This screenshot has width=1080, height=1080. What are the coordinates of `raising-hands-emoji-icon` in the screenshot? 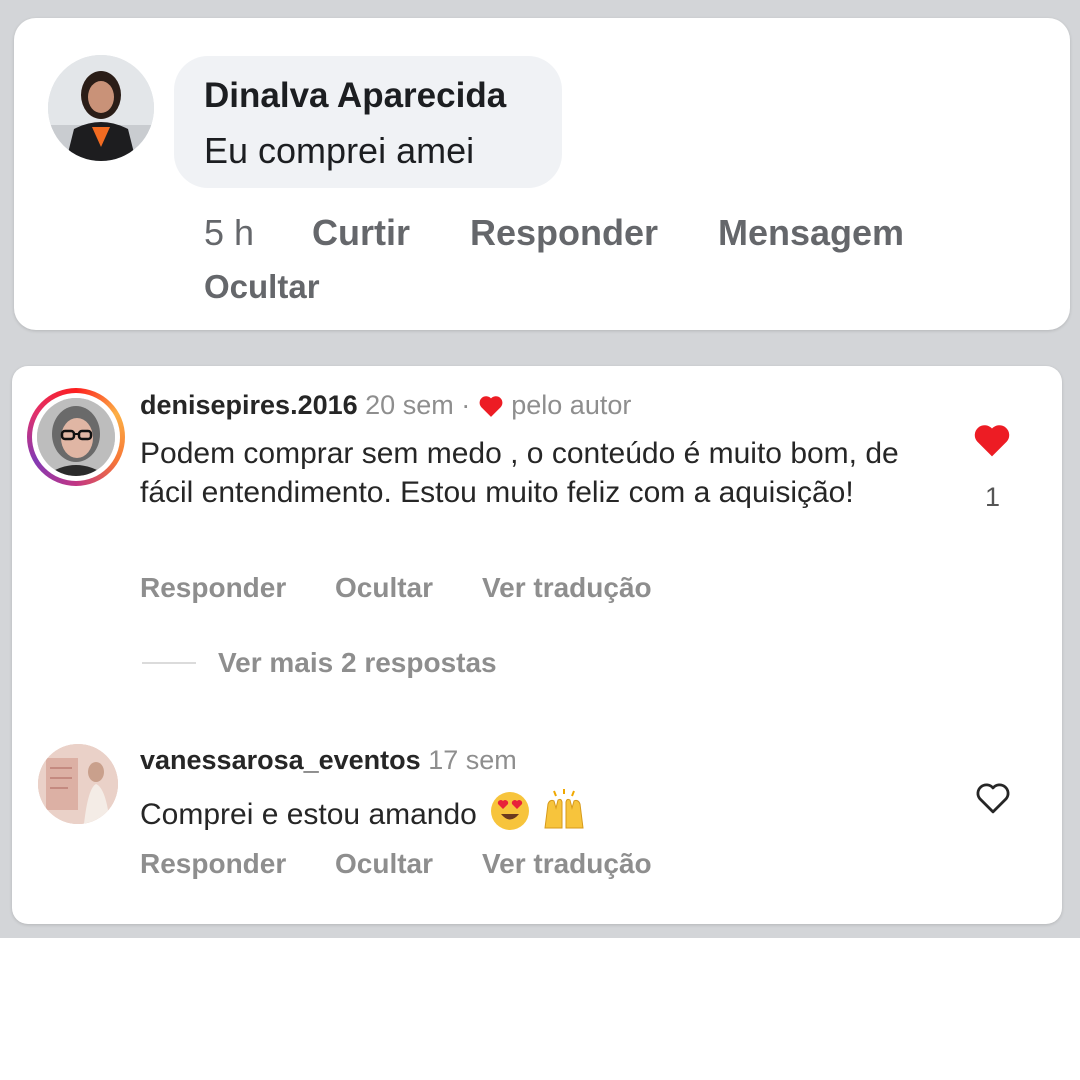 It's located at (564, 809).